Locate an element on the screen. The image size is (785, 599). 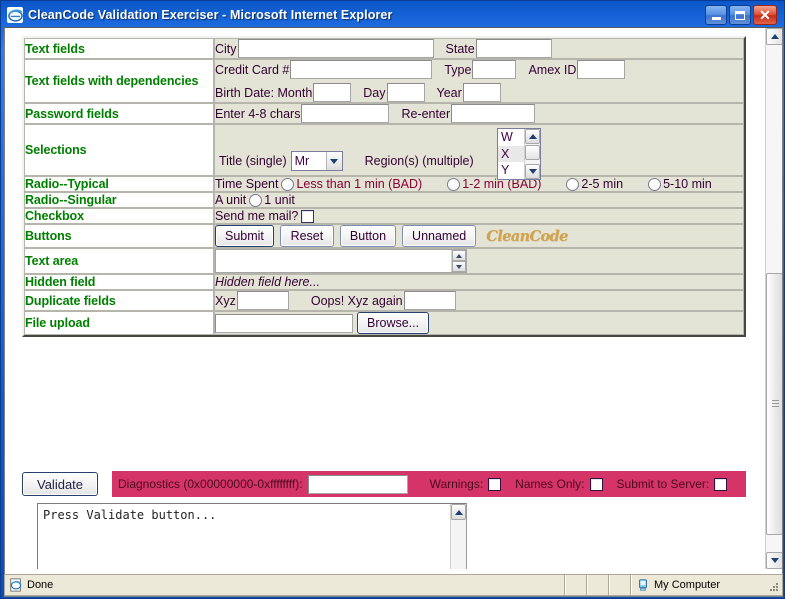
password-label: Enter 4-8 chars is located at coordinates (258, 113).